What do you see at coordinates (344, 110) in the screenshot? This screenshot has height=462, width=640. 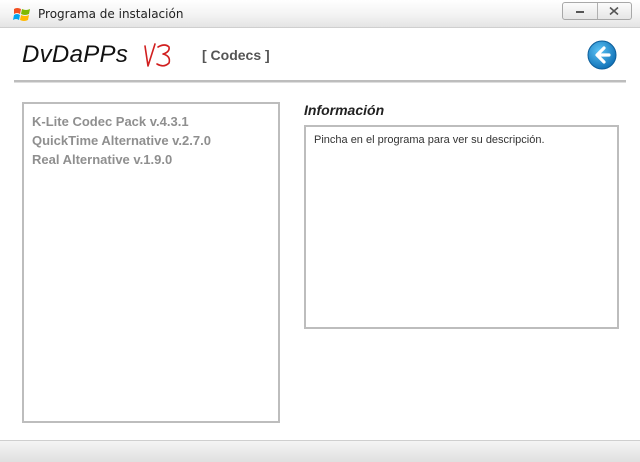 I see `info-heading: Información` at bounding box center [344, 110].